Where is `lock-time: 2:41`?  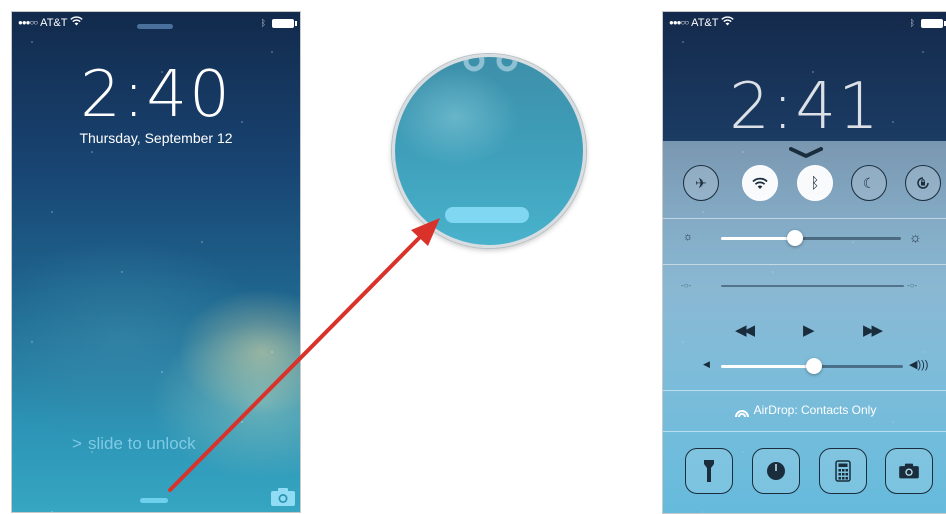 lock-time: 2:41 is located at coordinates (805, 107).